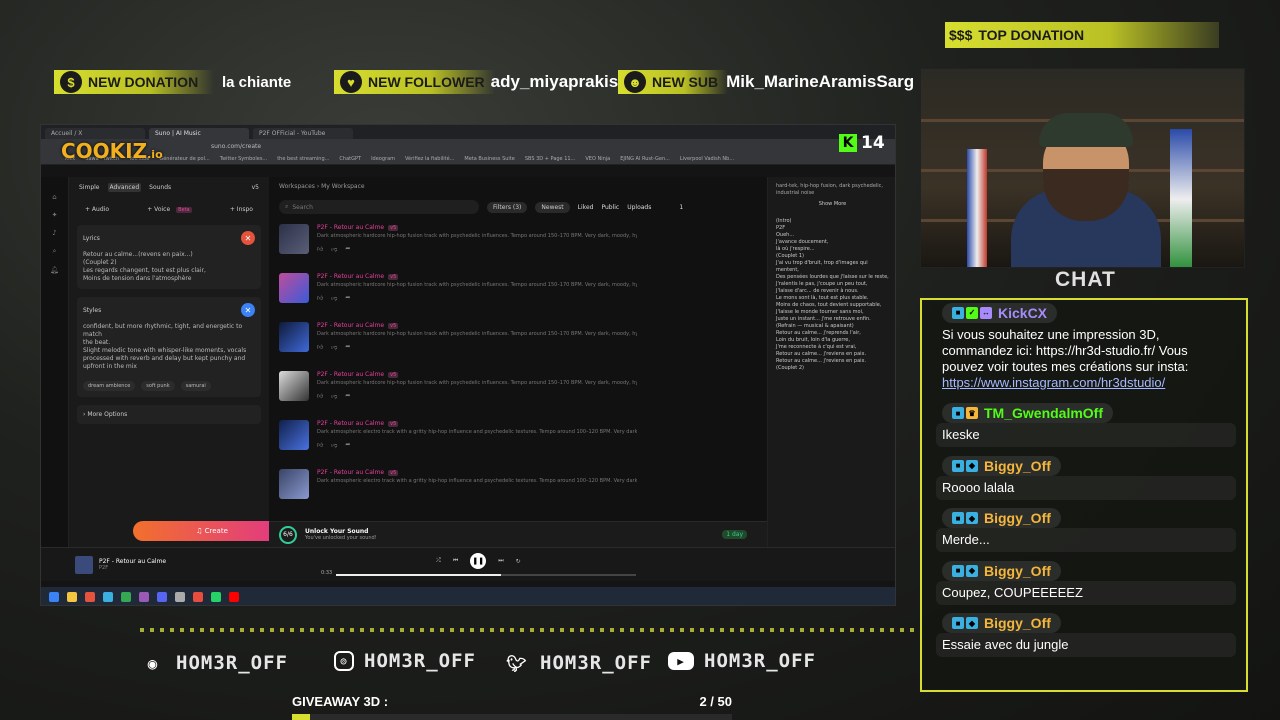 The height and width of the screenshot is (720, 1280). I want to click on mode-sounds: Sounds, so click(160, 187).